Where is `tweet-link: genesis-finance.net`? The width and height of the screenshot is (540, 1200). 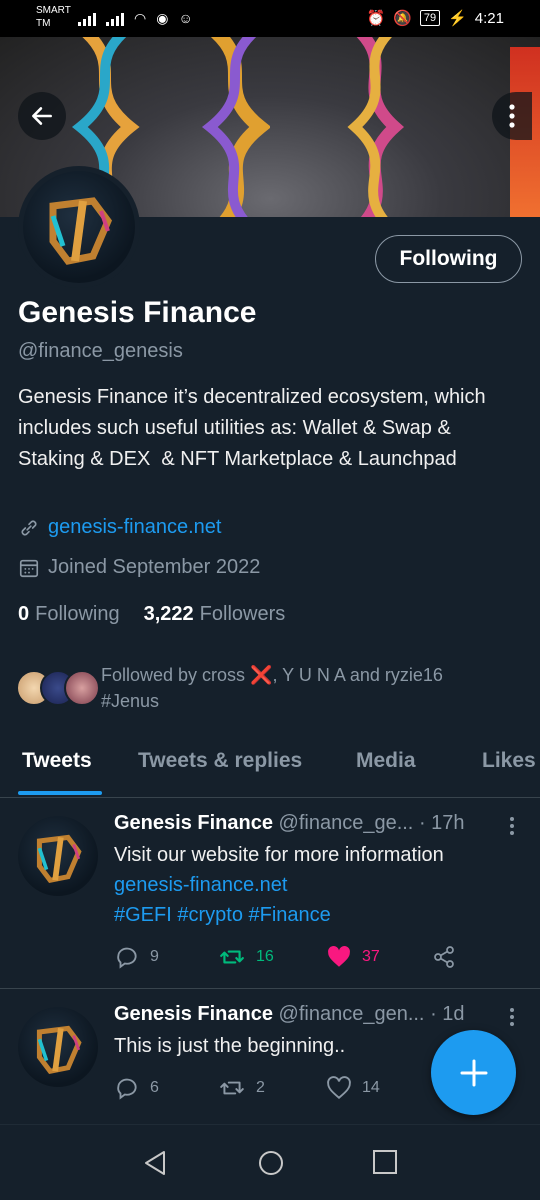
tweet-link: genesis-finance.net is located at coordinates (279, 885).